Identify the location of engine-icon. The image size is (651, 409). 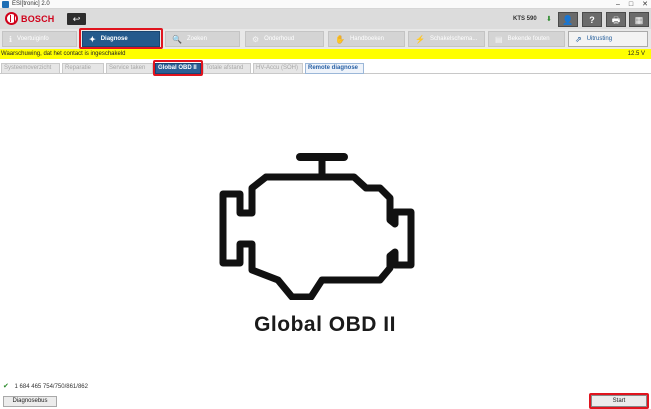
(322, 226).